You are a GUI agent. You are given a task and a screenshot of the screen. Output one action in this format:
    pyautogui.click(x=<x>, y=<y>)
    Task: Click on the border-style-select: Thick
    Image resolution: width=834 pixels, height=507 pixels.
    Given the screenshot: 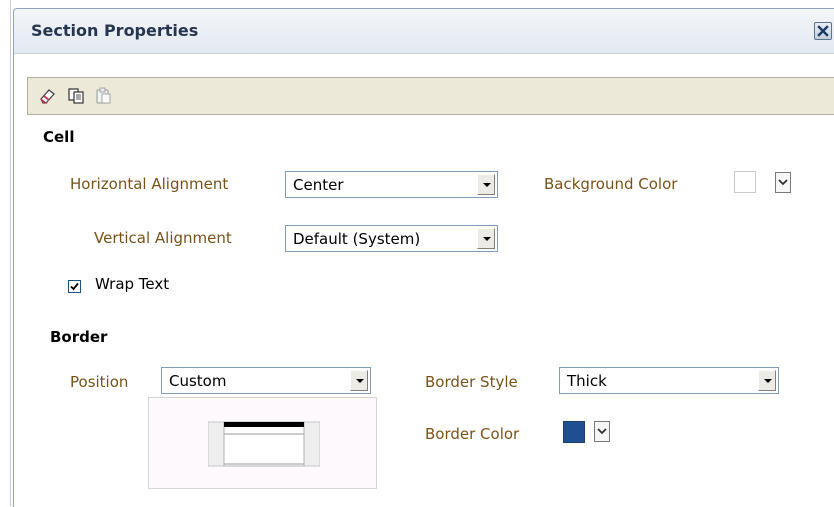 What is the action you would take?
    pyautogui.click(x=669, y=380)
    